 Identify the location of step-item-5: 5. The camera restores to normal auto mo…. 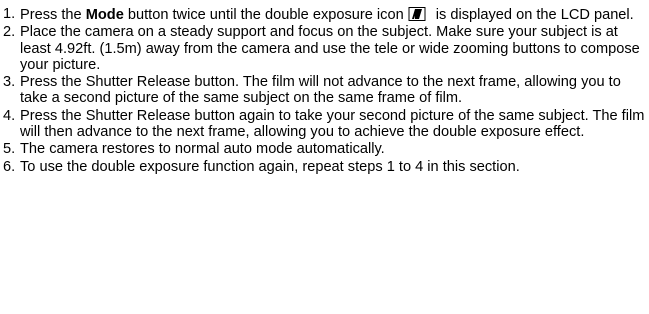
(324, 149).